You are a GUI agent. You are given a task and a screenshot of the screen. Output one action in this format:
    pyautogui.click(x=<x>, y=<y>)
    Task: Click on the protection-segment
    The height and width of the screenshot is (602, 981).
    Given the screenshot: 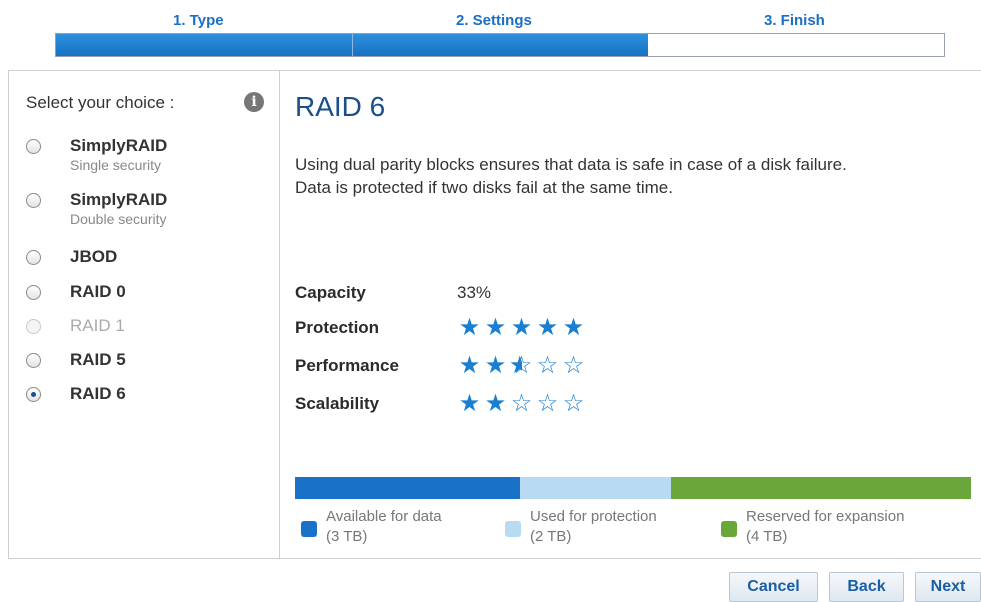 What is the action you would take?
    pyautogui.click(x=595, y=488)
    